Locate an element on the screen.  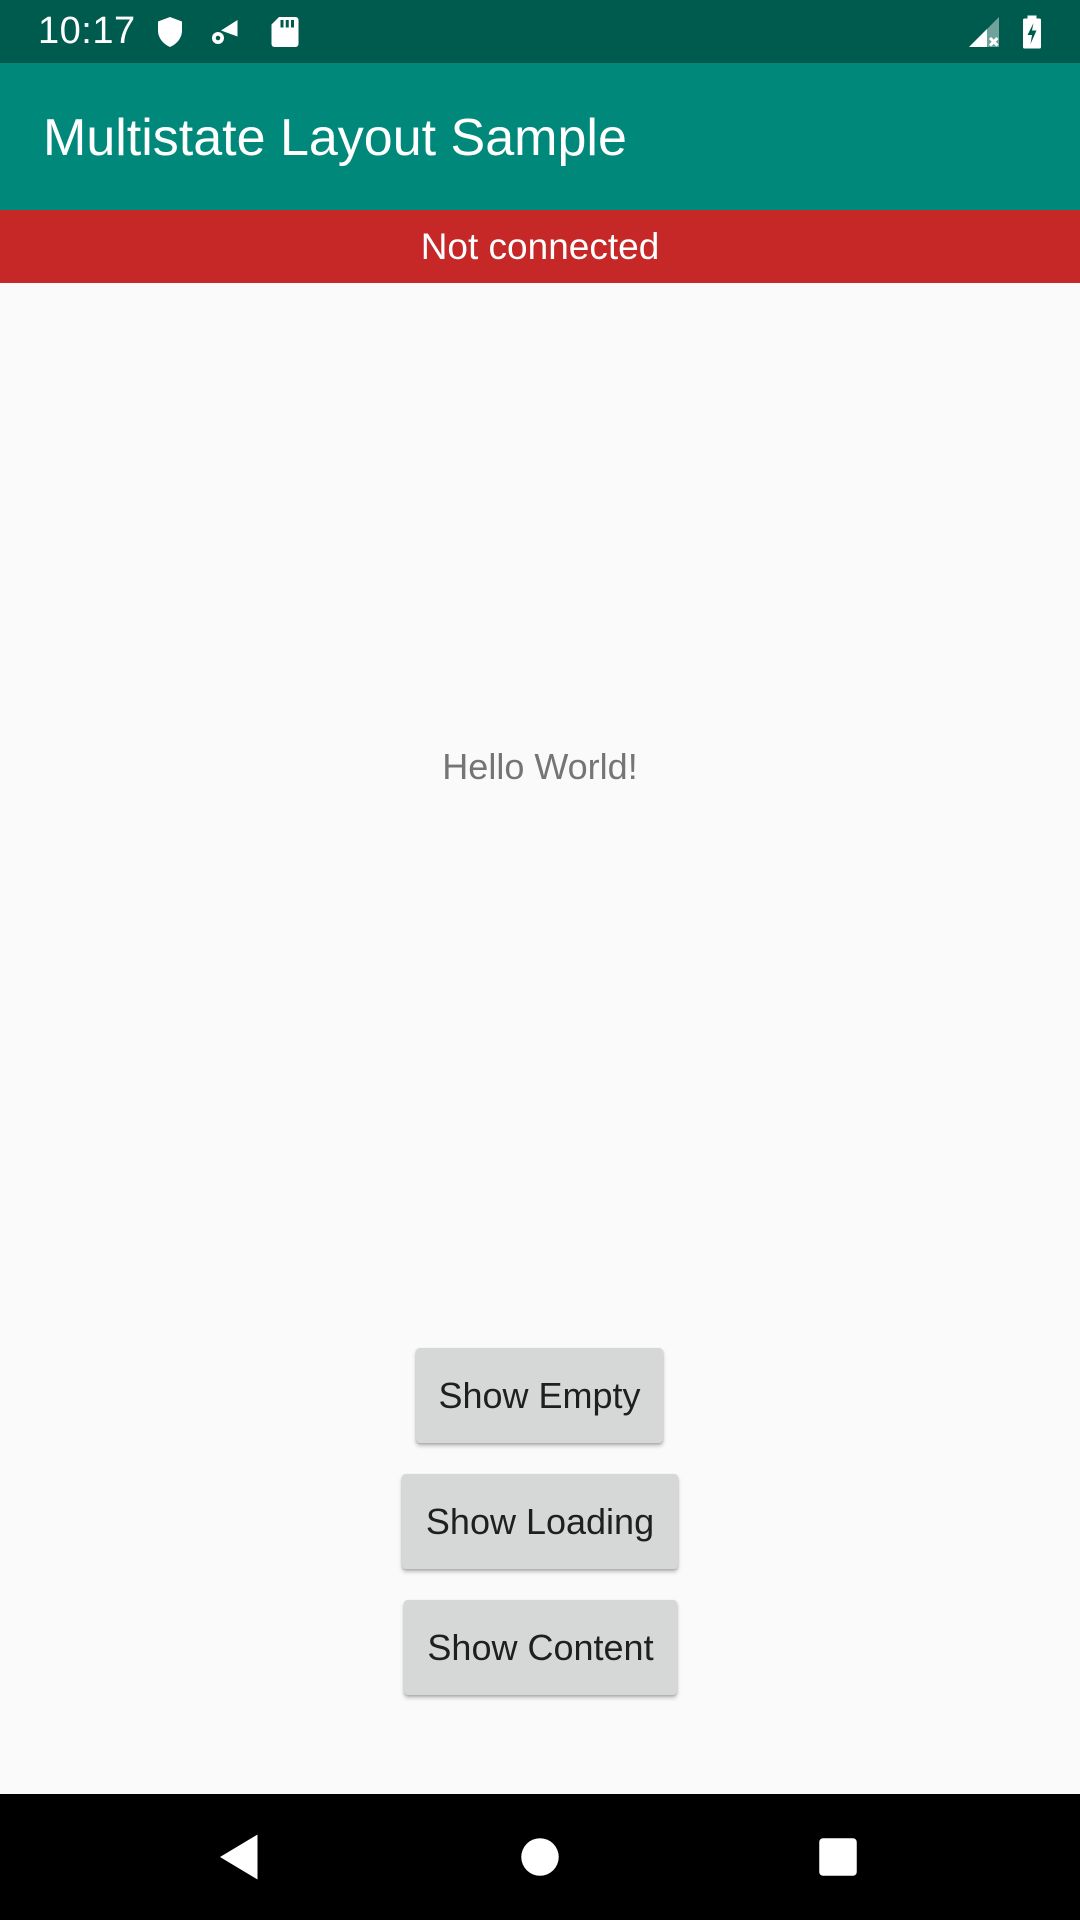
home-icon is located at coordinates (540, 1857).